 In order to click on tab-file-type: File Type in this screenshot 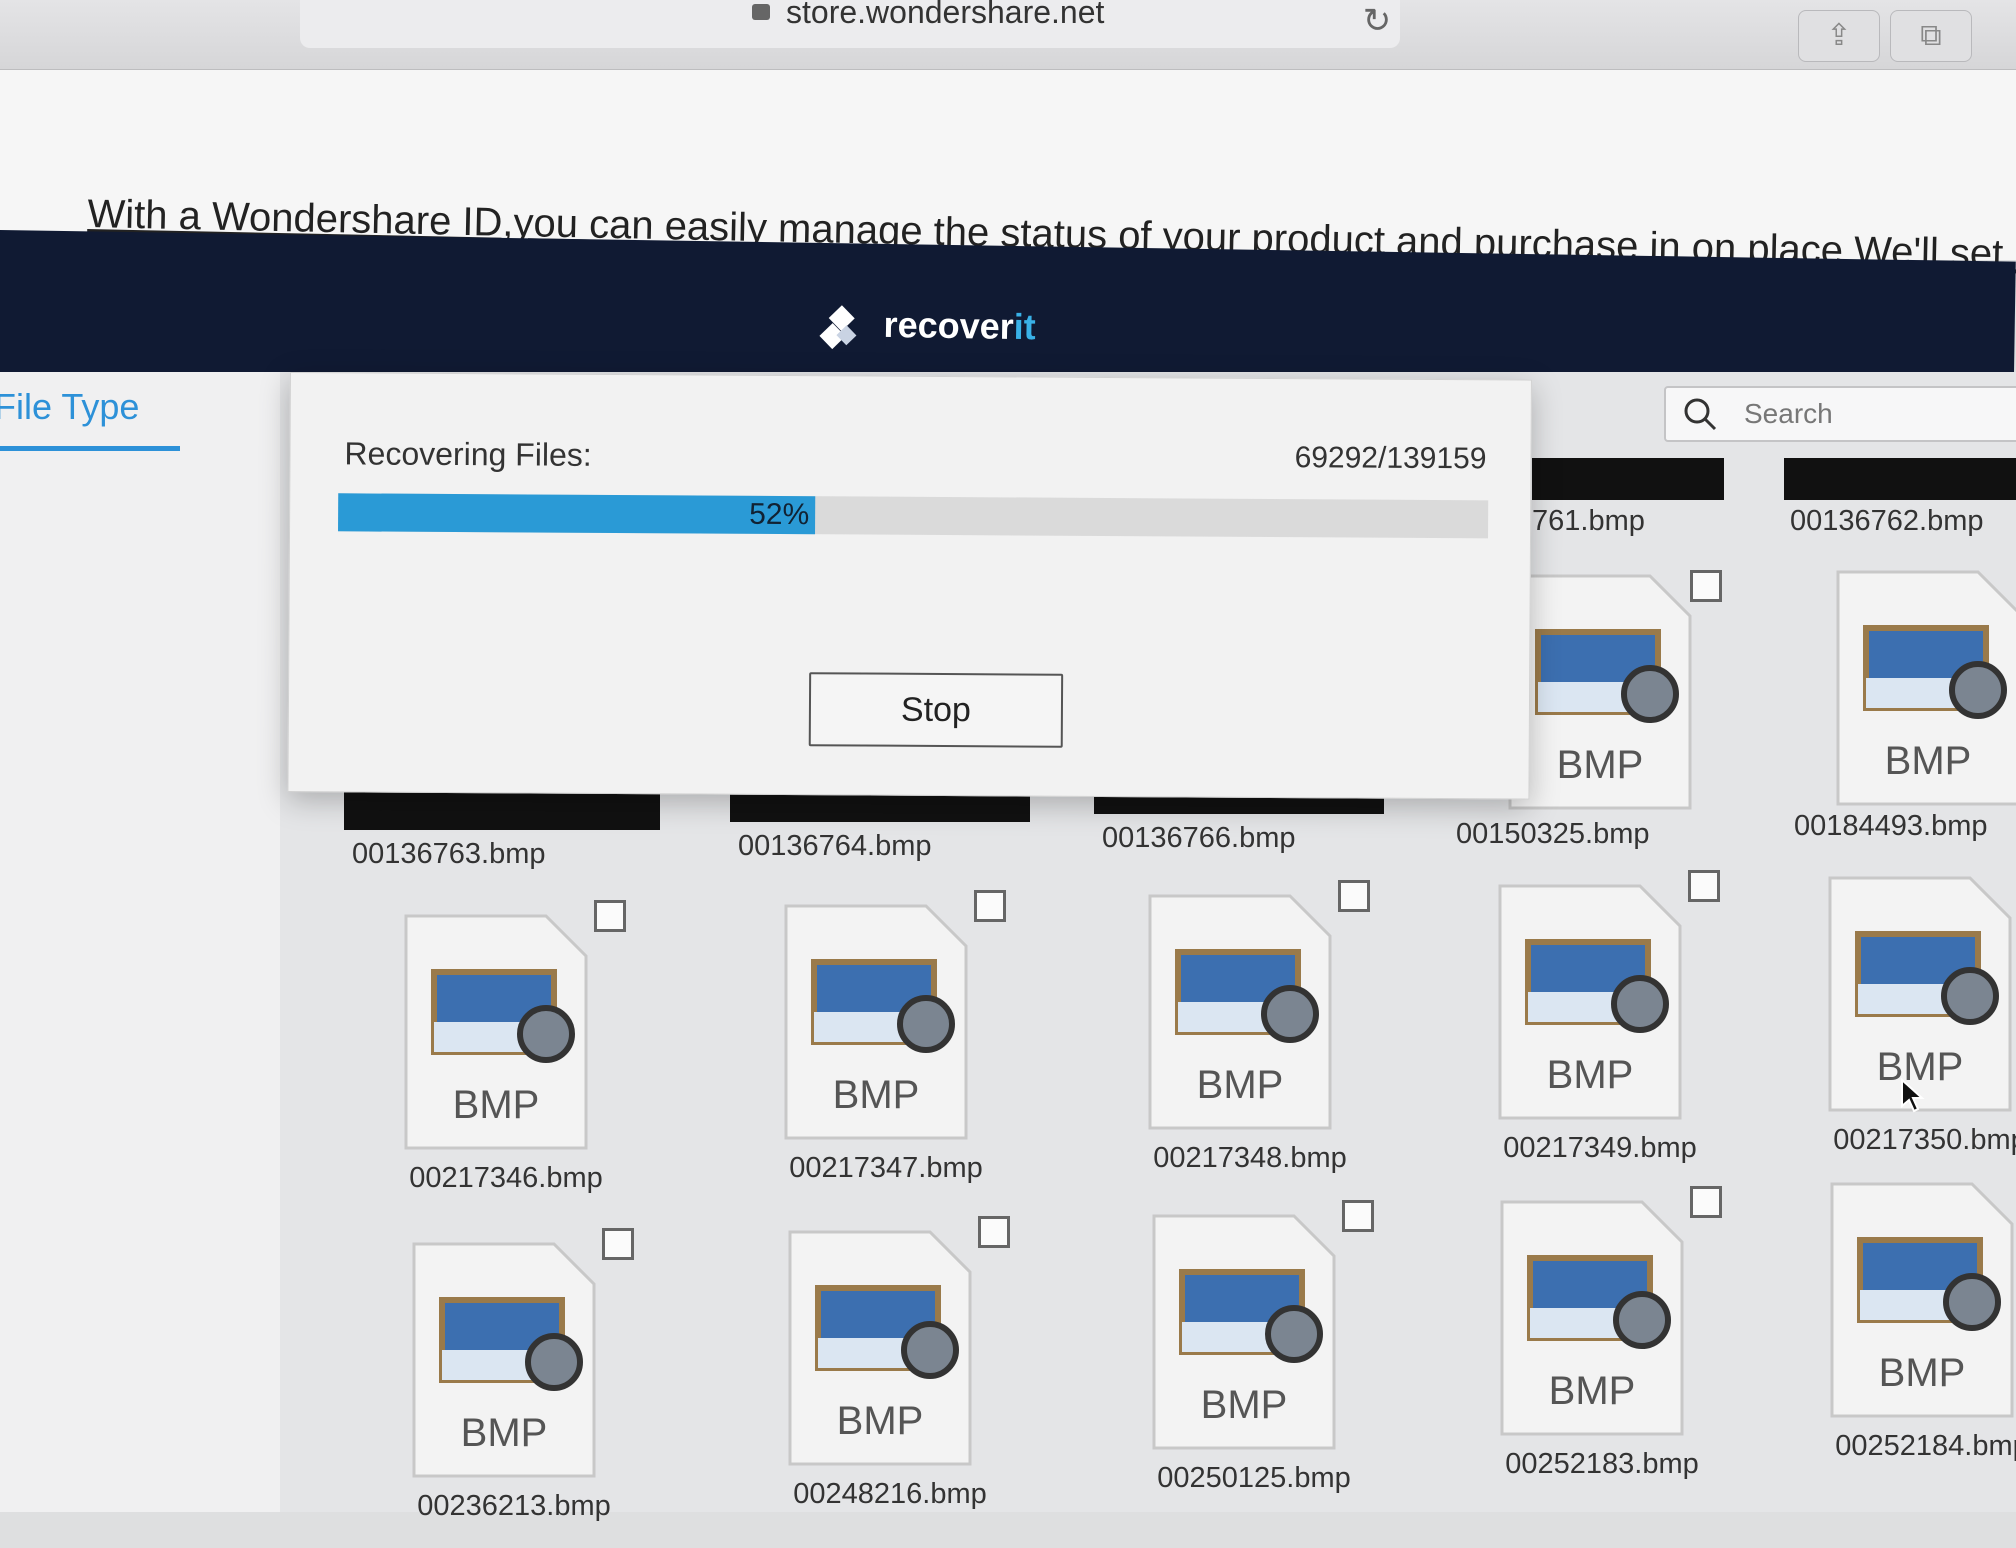, I will do `click(69, 407)`.